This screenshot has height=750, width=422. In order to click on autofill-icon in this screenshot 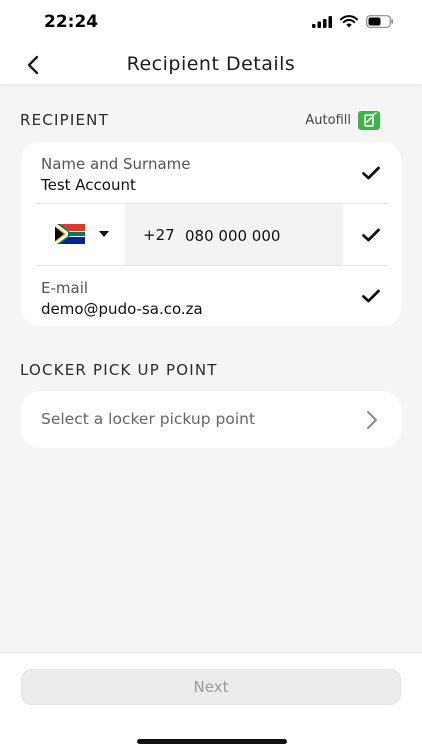, I will do `click(369, 120)`.